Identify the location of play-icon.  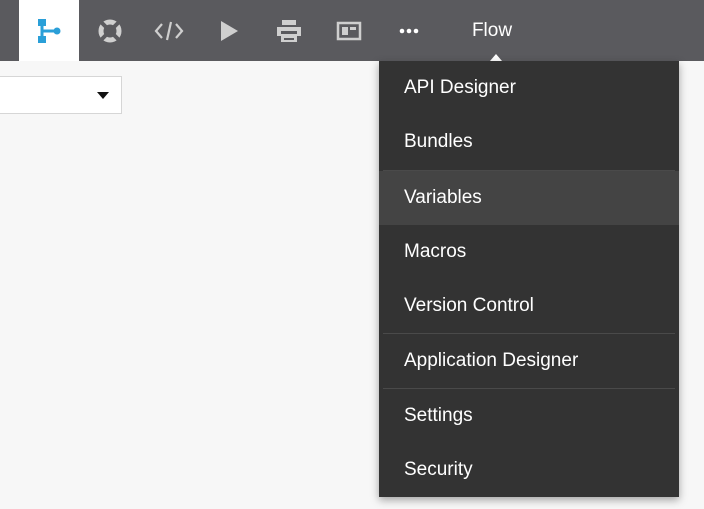
(229, 30).